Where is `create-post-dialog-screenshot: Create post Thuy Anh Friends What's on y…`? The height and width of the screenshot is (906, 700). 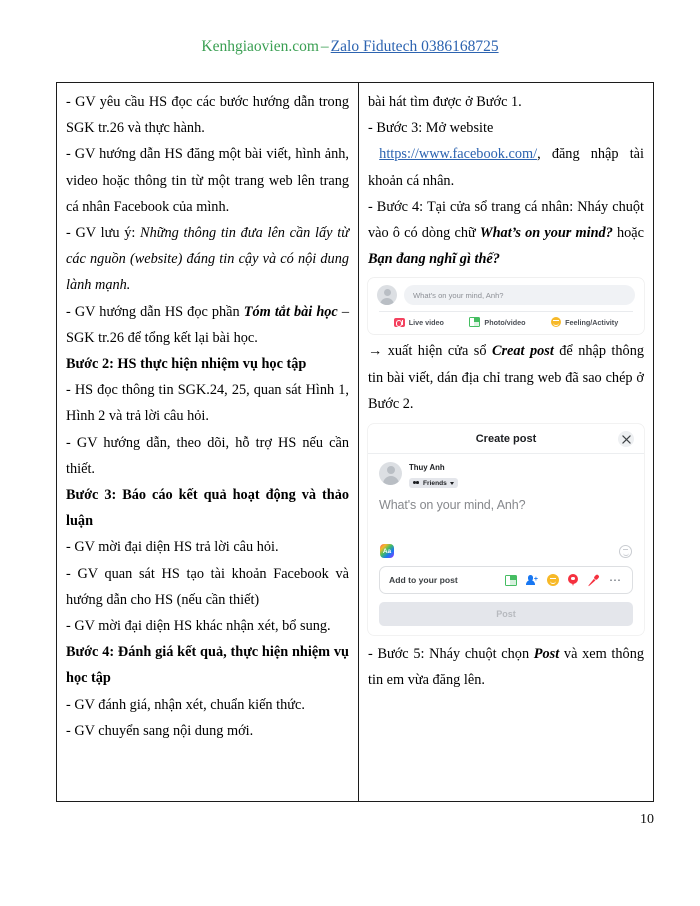
create-post-dialog-screenshot: Create post Thuy Anh Friends What's on y… is located at coordinates (506, 530).